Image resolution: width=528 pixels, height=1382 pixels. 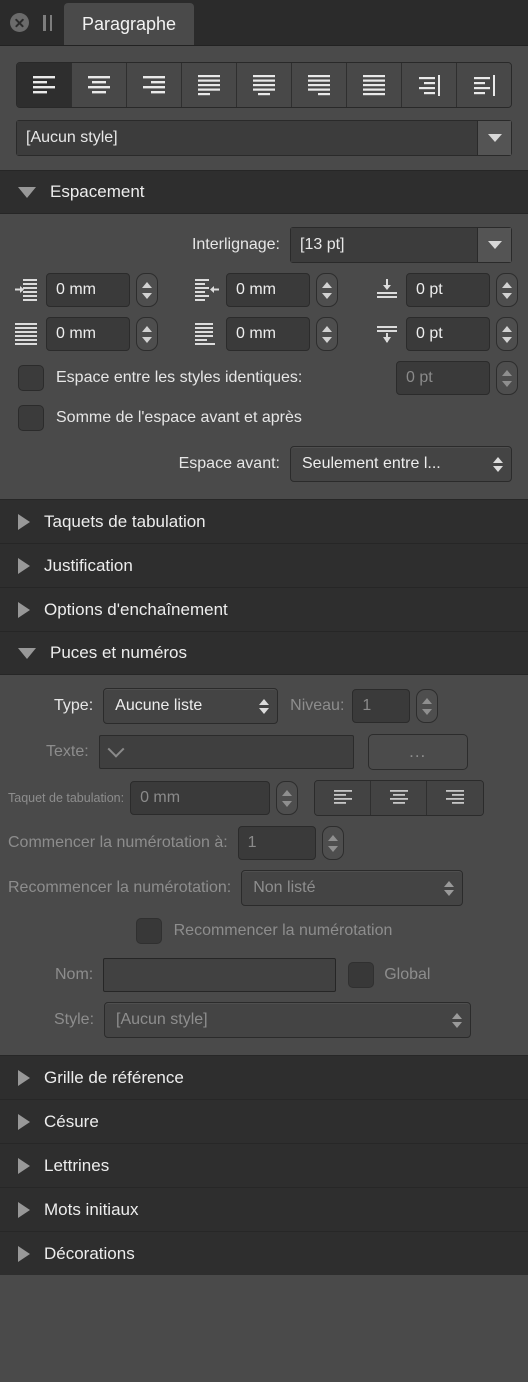 What do you see at coordinates (352, 888) in the screenshot?
I see `recommencer-select-popup: Non listé` at bounding box center [352, 888].